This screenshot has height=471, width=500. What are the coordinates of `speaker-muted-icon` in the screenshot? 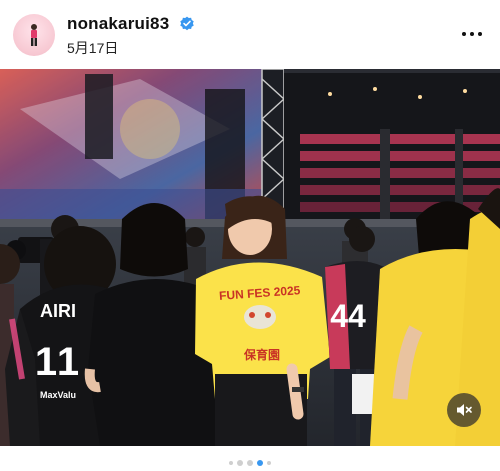 It's located at (464, 410).